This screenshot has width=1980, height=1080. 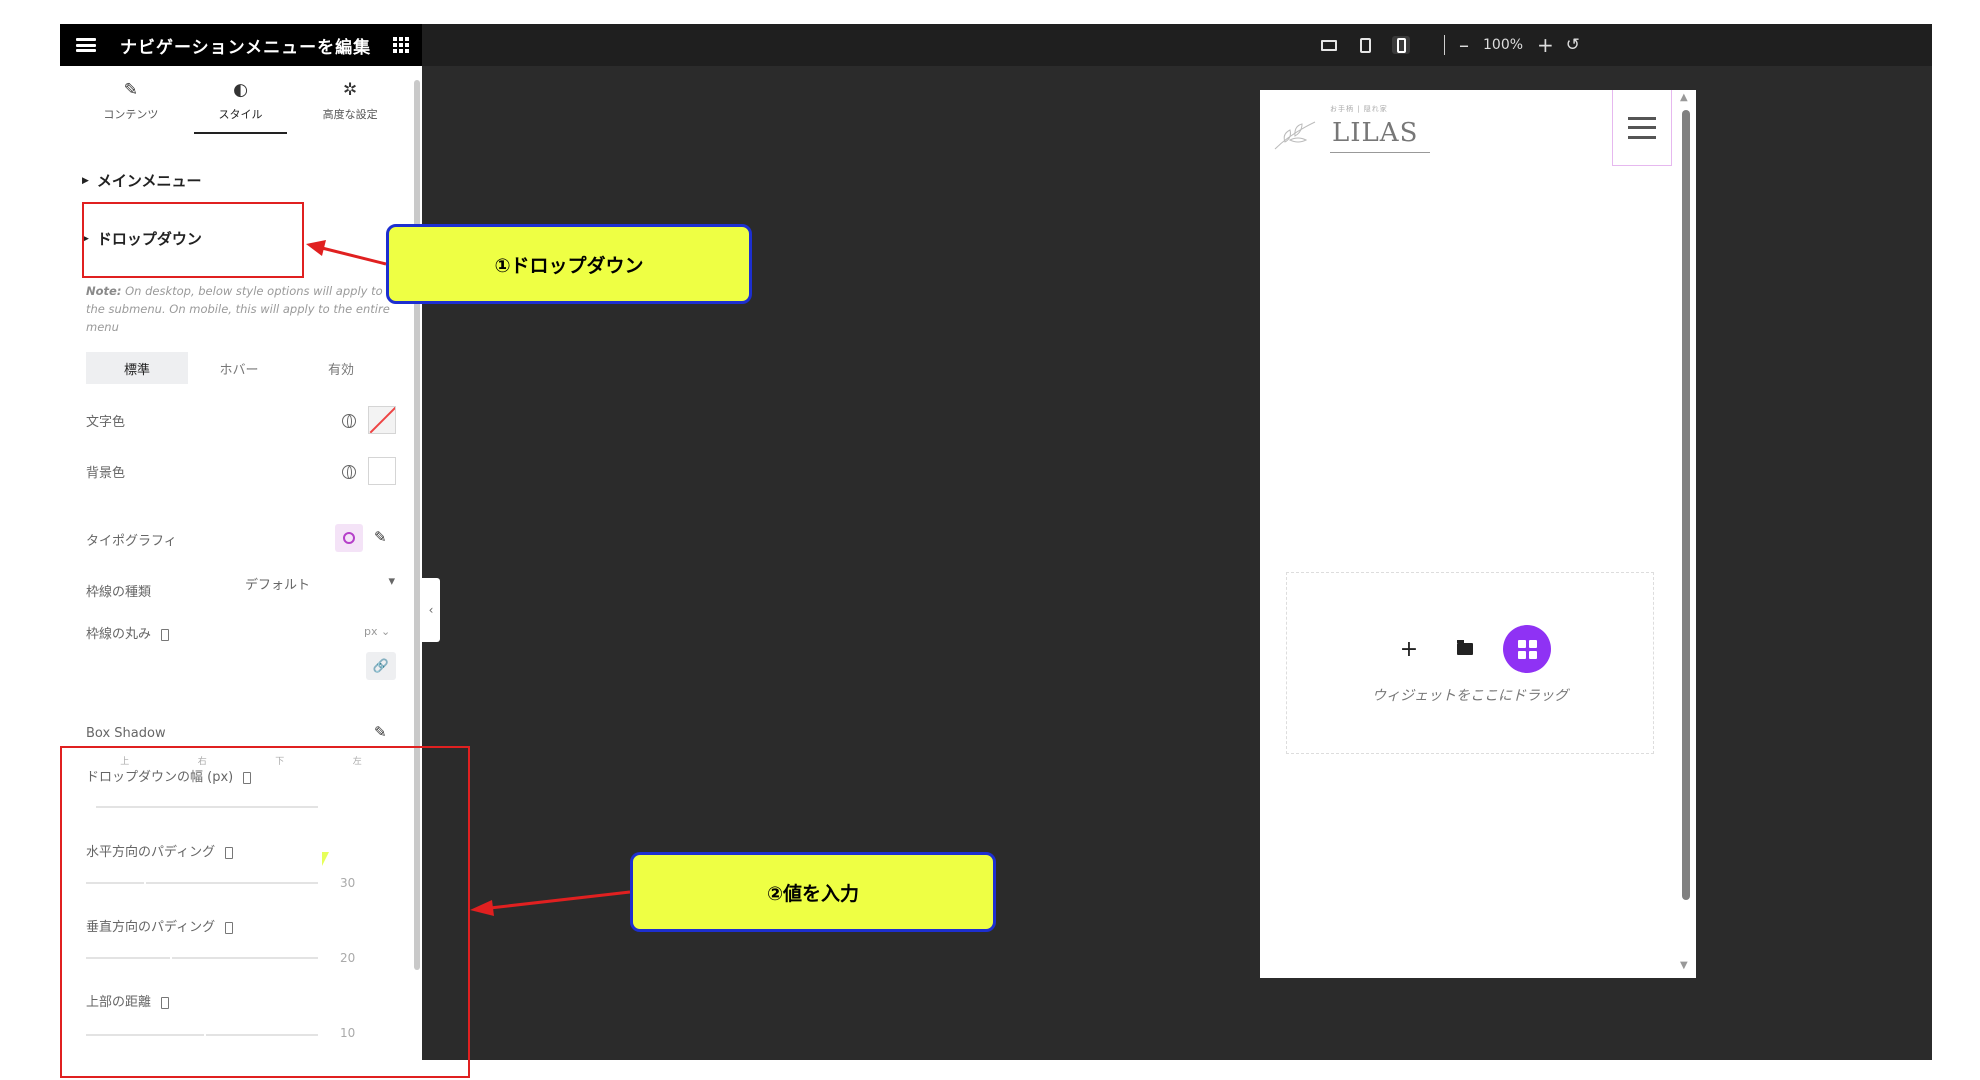 I want to click on zoom-level: 100%, so click(x=1503, y=45).